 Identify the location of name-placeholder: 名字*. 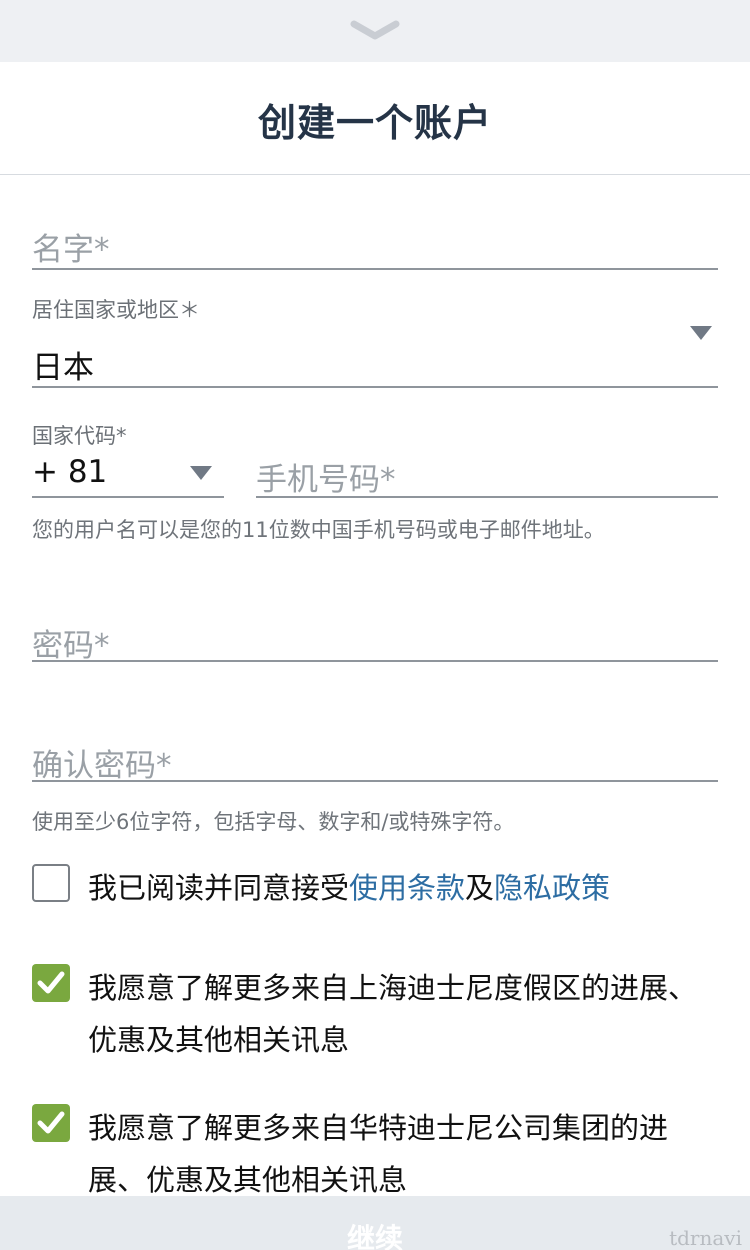
(71, 250).